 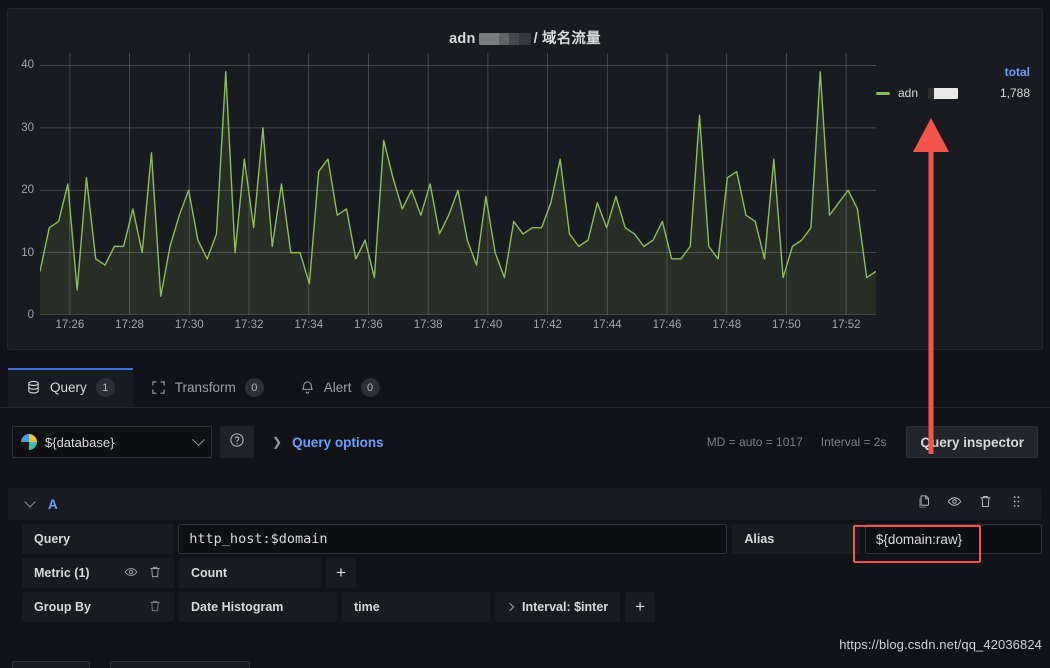 What do you see at coordinates (250, 573) in the screenshot?
I see `metric-aggregation-select: Count` at bounding box center [250, 573].